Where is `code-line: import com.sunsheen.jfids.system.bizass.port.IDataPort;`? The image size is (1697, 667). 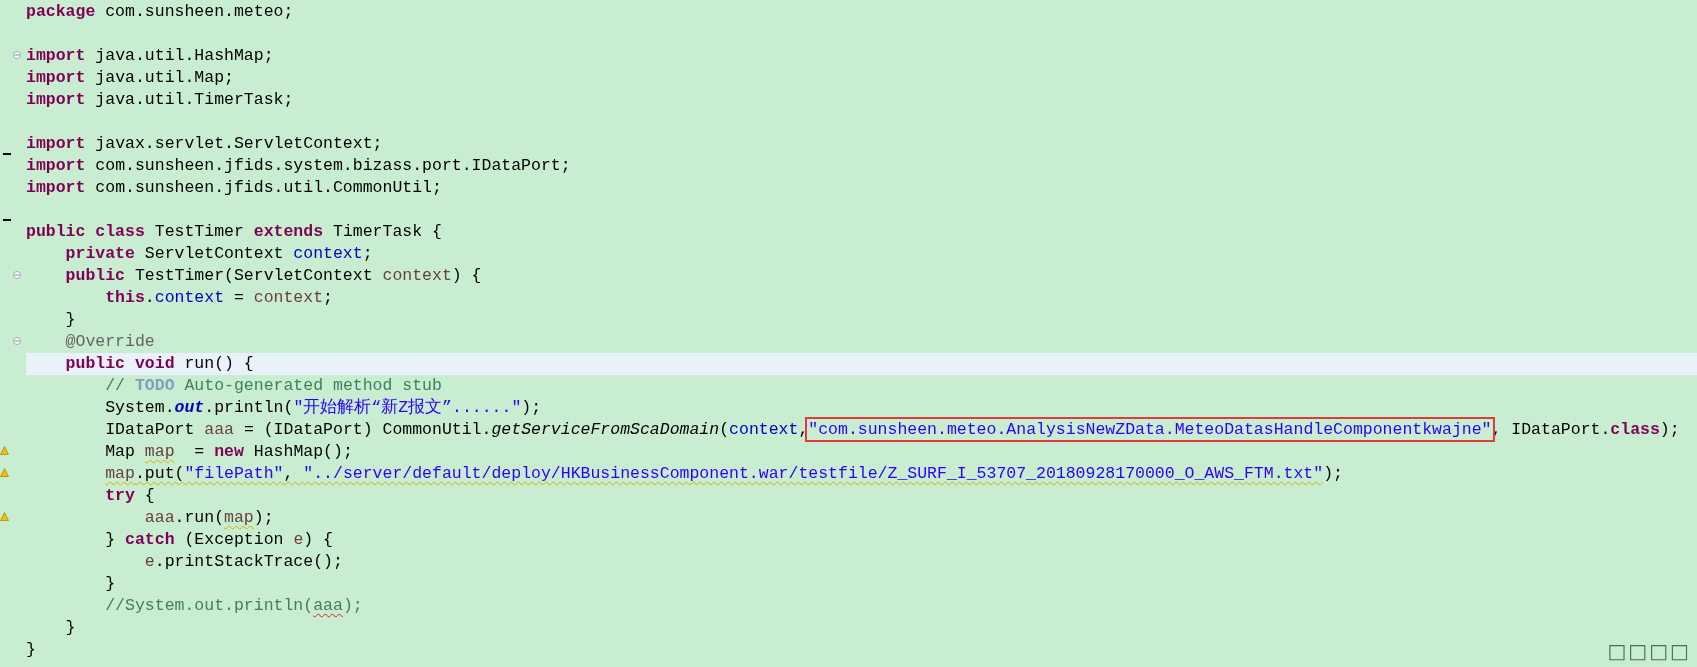 code-line: import com.sunsheen.jfids.system.bizass.port.IDataPort; is located at coordinates (298, 166).